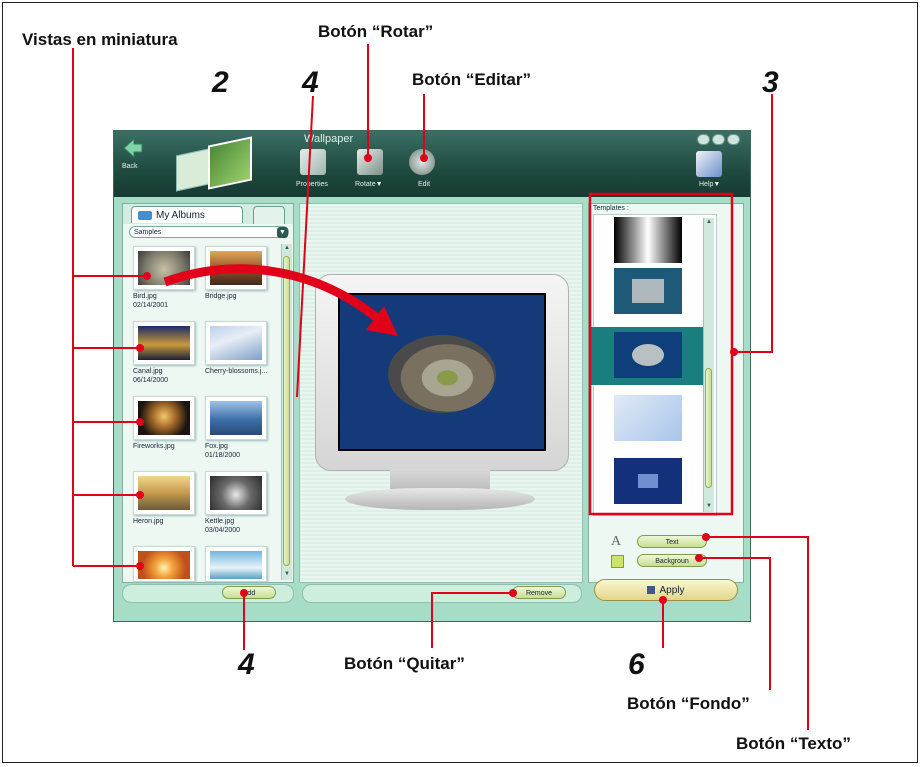 The image size is (922, 767). I want to click on template-tiled-light, so click(648, 418).